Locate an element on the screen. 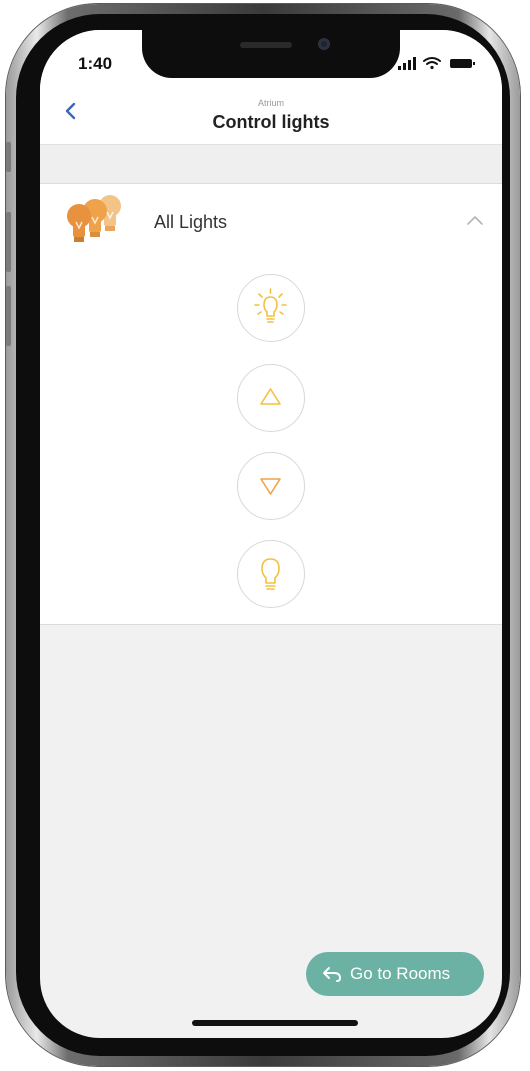 The height and width of the screenshot is (1071, 530). dim-down-button is located at coordinates (271, 486).